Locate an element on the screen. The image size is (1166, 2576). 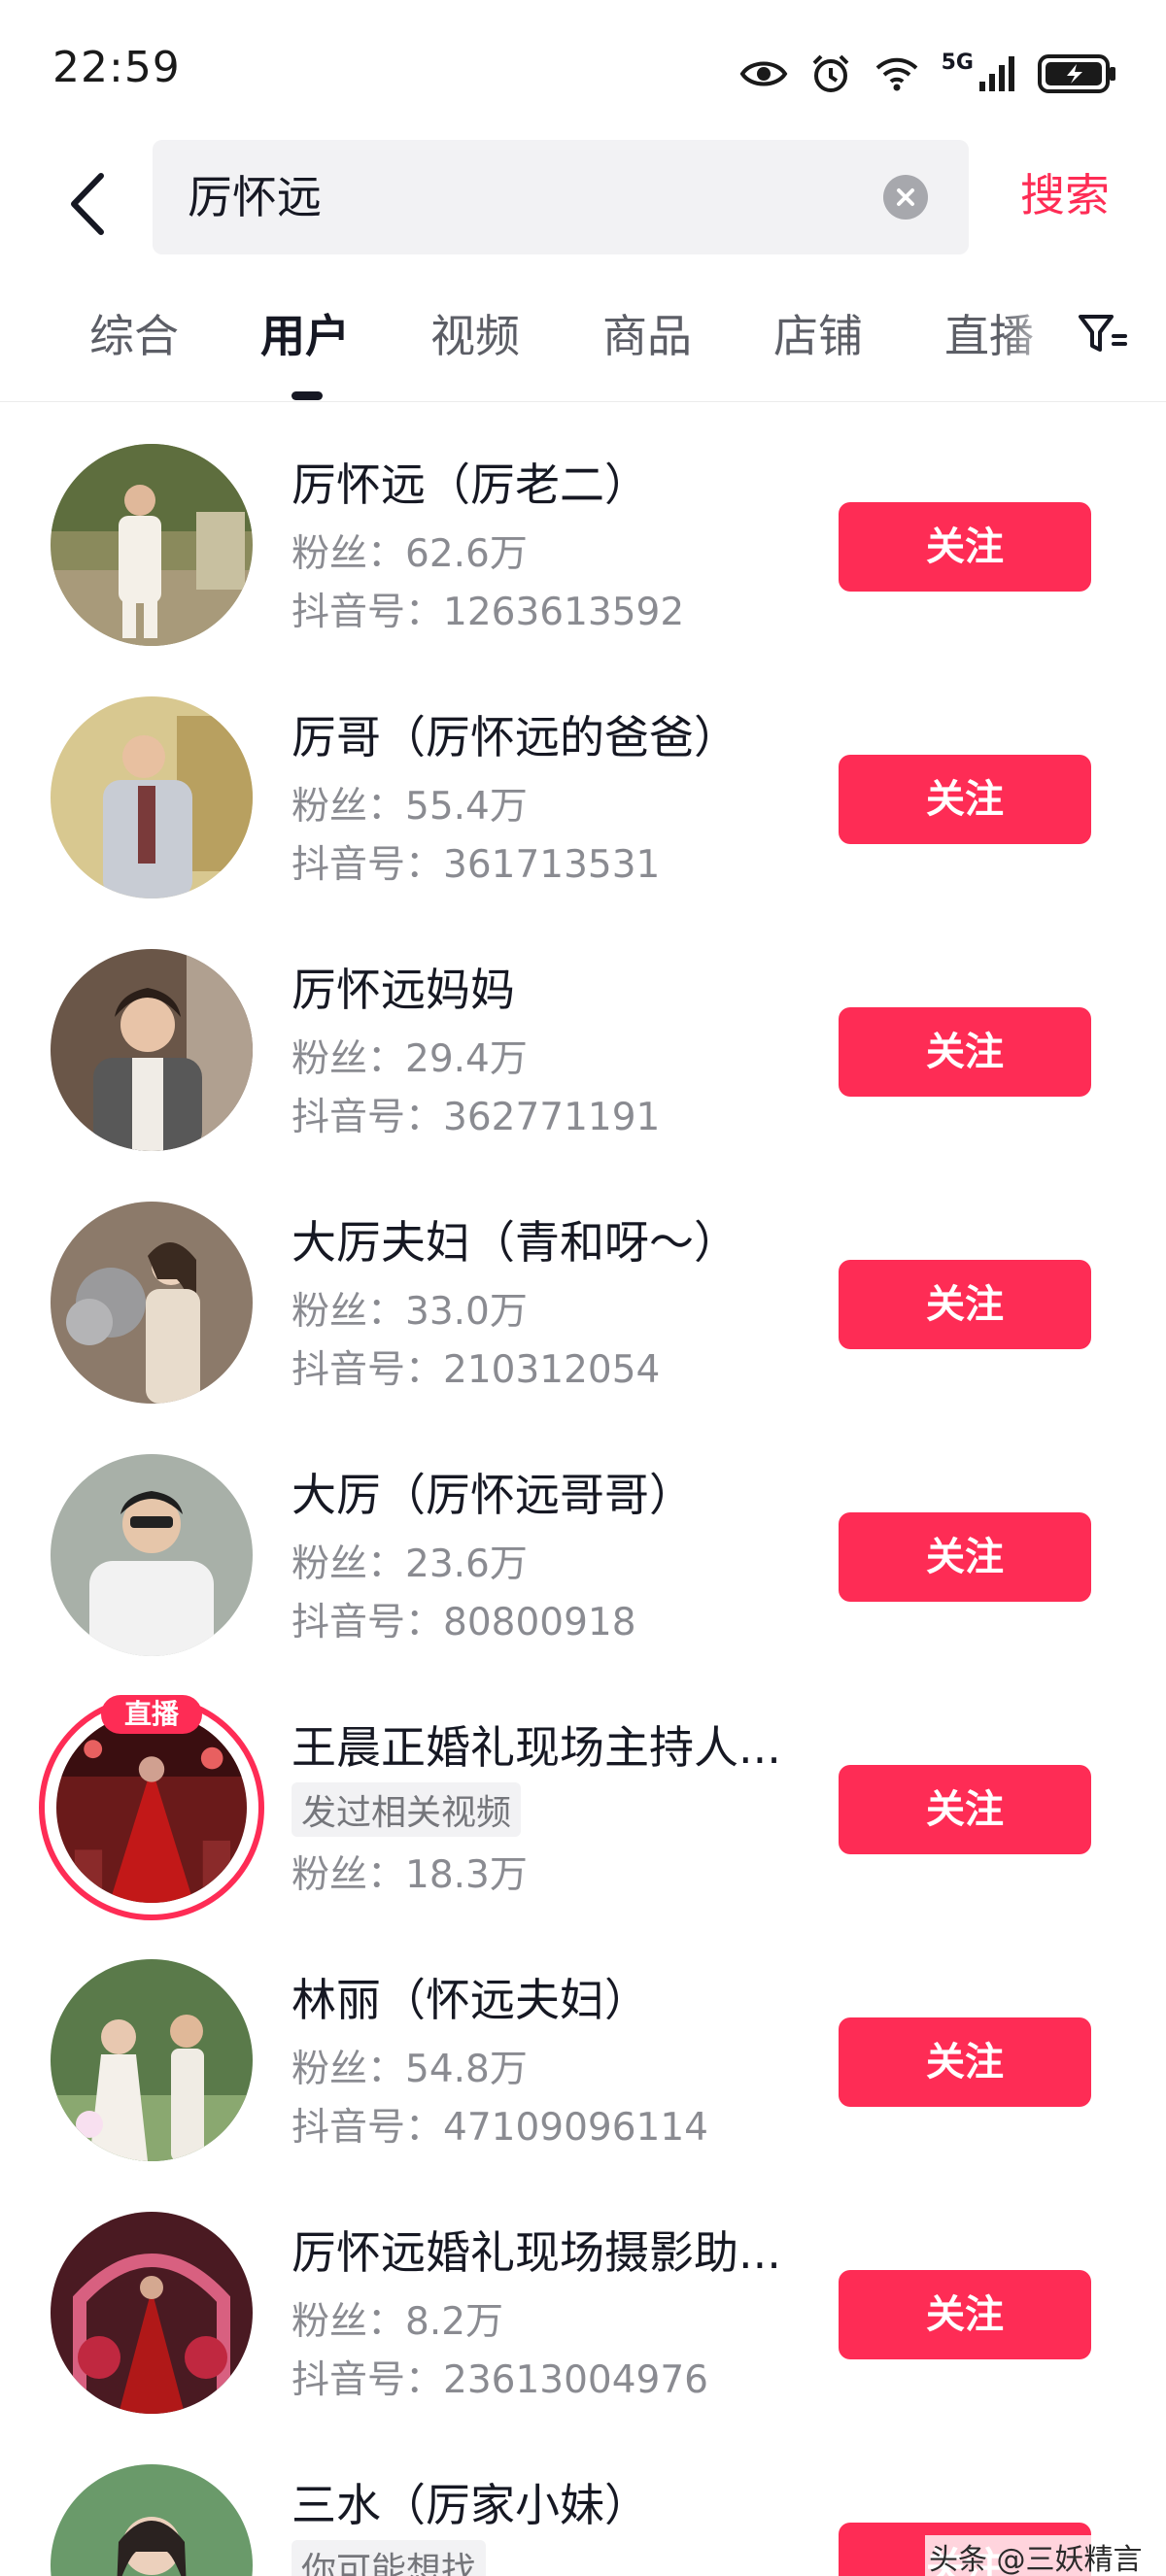
tab-products: 商品 is located at coordinates (647, 333).